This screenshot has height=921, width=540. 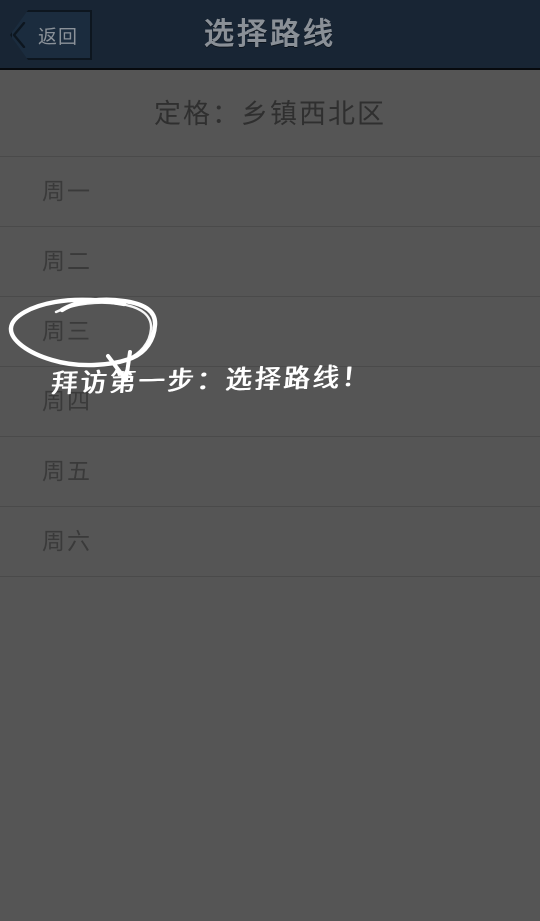 What do you see at coordinates (270, 472) in the screenshot?
I see `list-item: 周五` at bounding box center [270, 472].